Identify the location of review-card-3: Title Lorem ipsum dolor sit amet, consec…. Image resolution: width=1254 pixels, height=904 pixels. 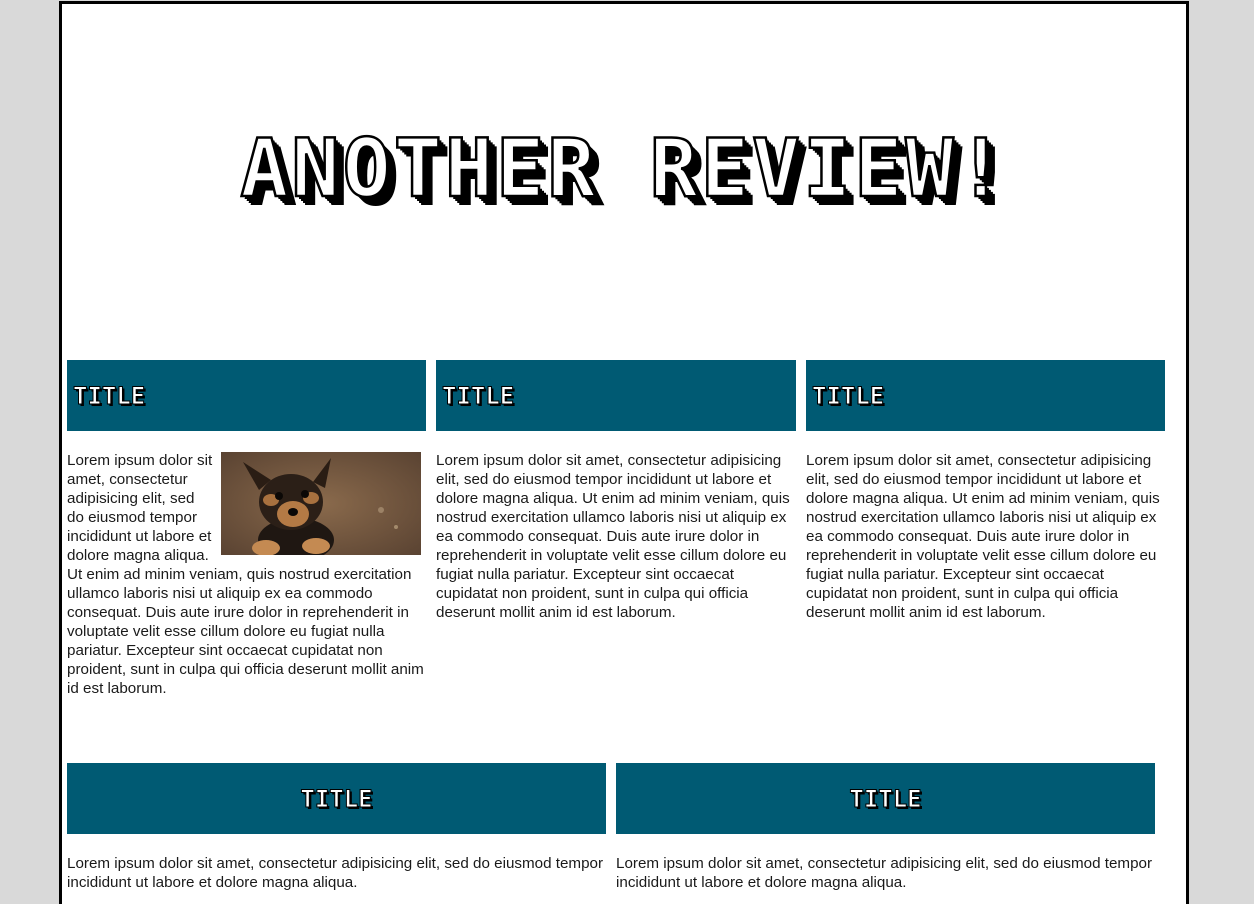
(985, 491).